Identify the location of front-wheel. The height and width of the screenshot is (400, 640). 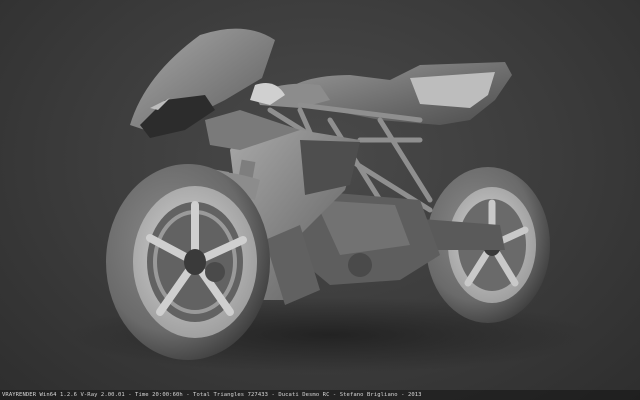
(188, 262).